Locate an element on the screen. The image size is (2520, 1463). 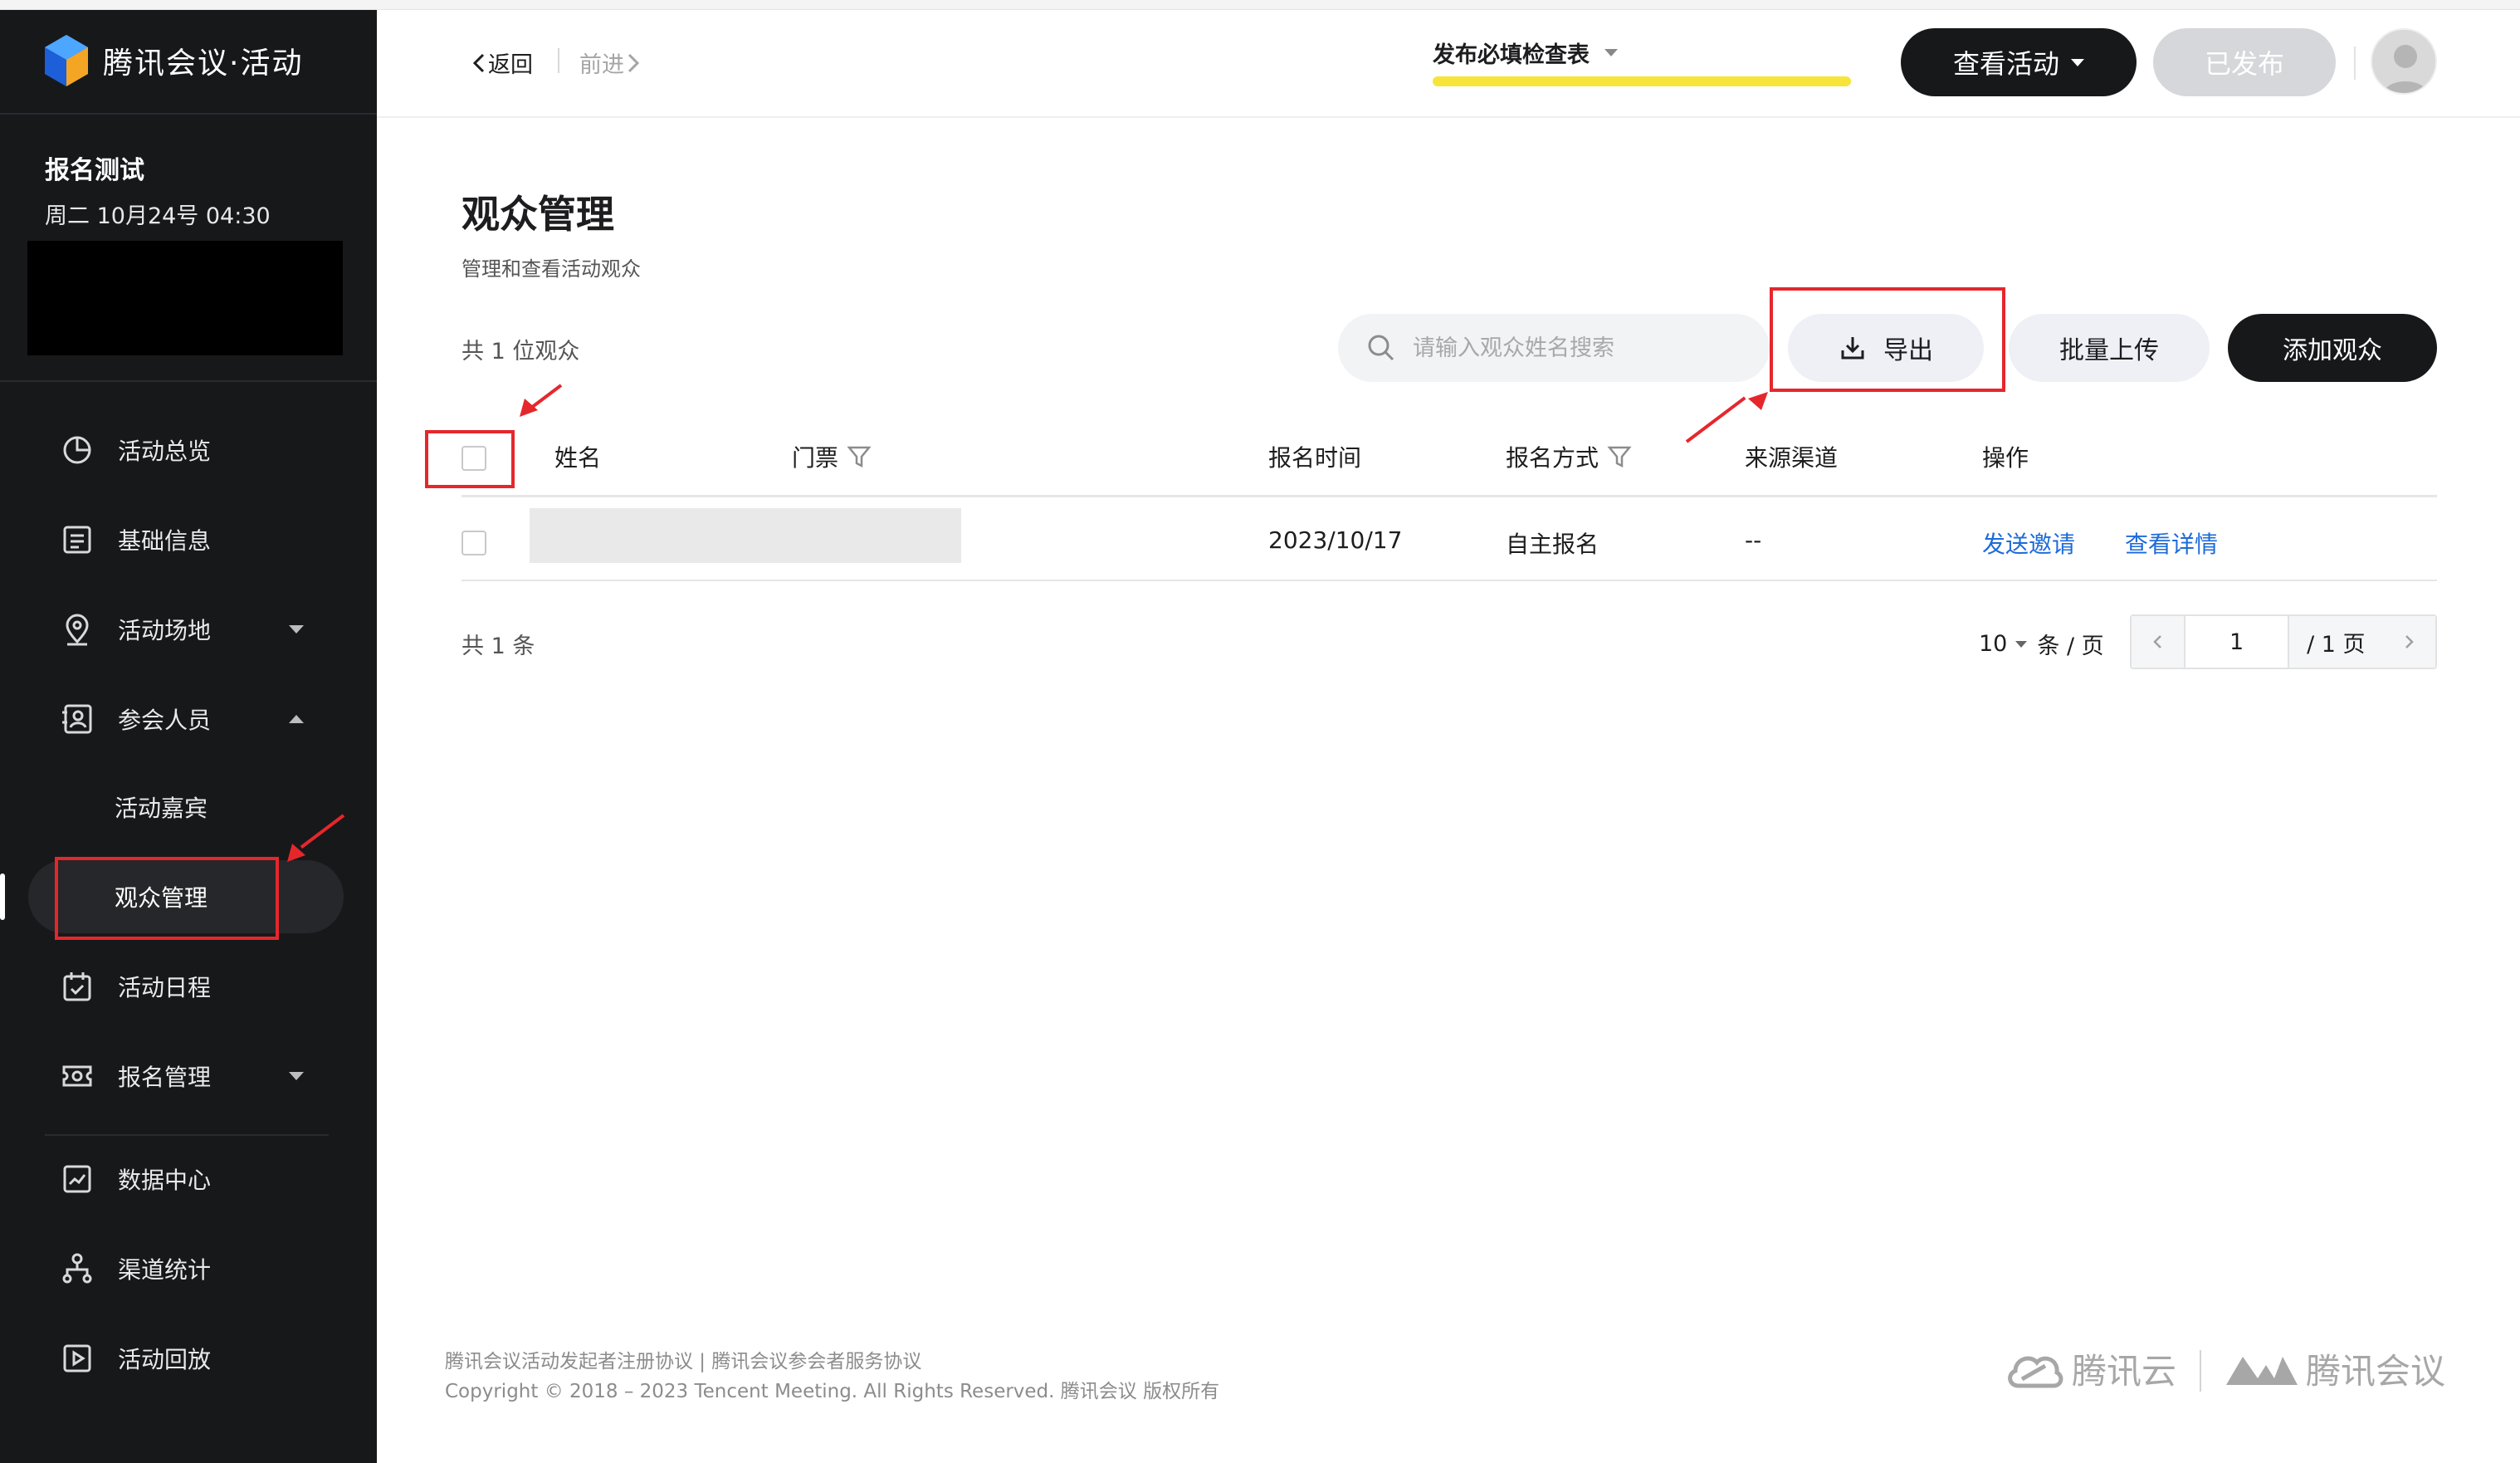
sidebar-item-registration: 报名管理 is located at coordinates (188, 1076).